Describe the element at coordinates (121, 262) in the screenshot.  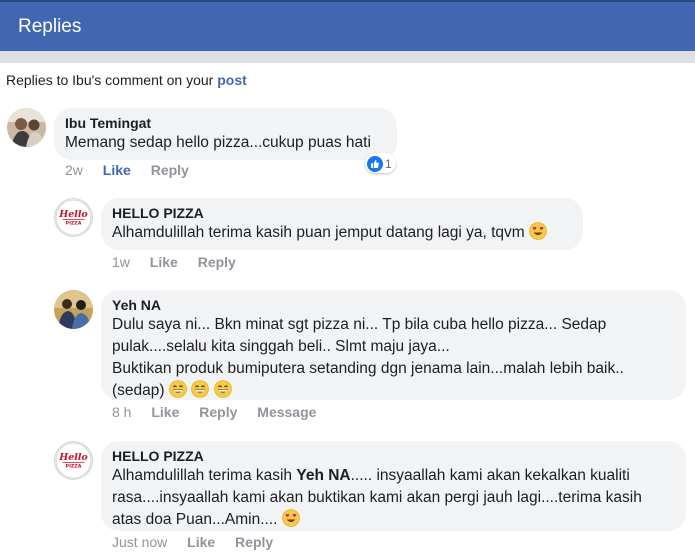
I see `comment-time: 1w` at that location.